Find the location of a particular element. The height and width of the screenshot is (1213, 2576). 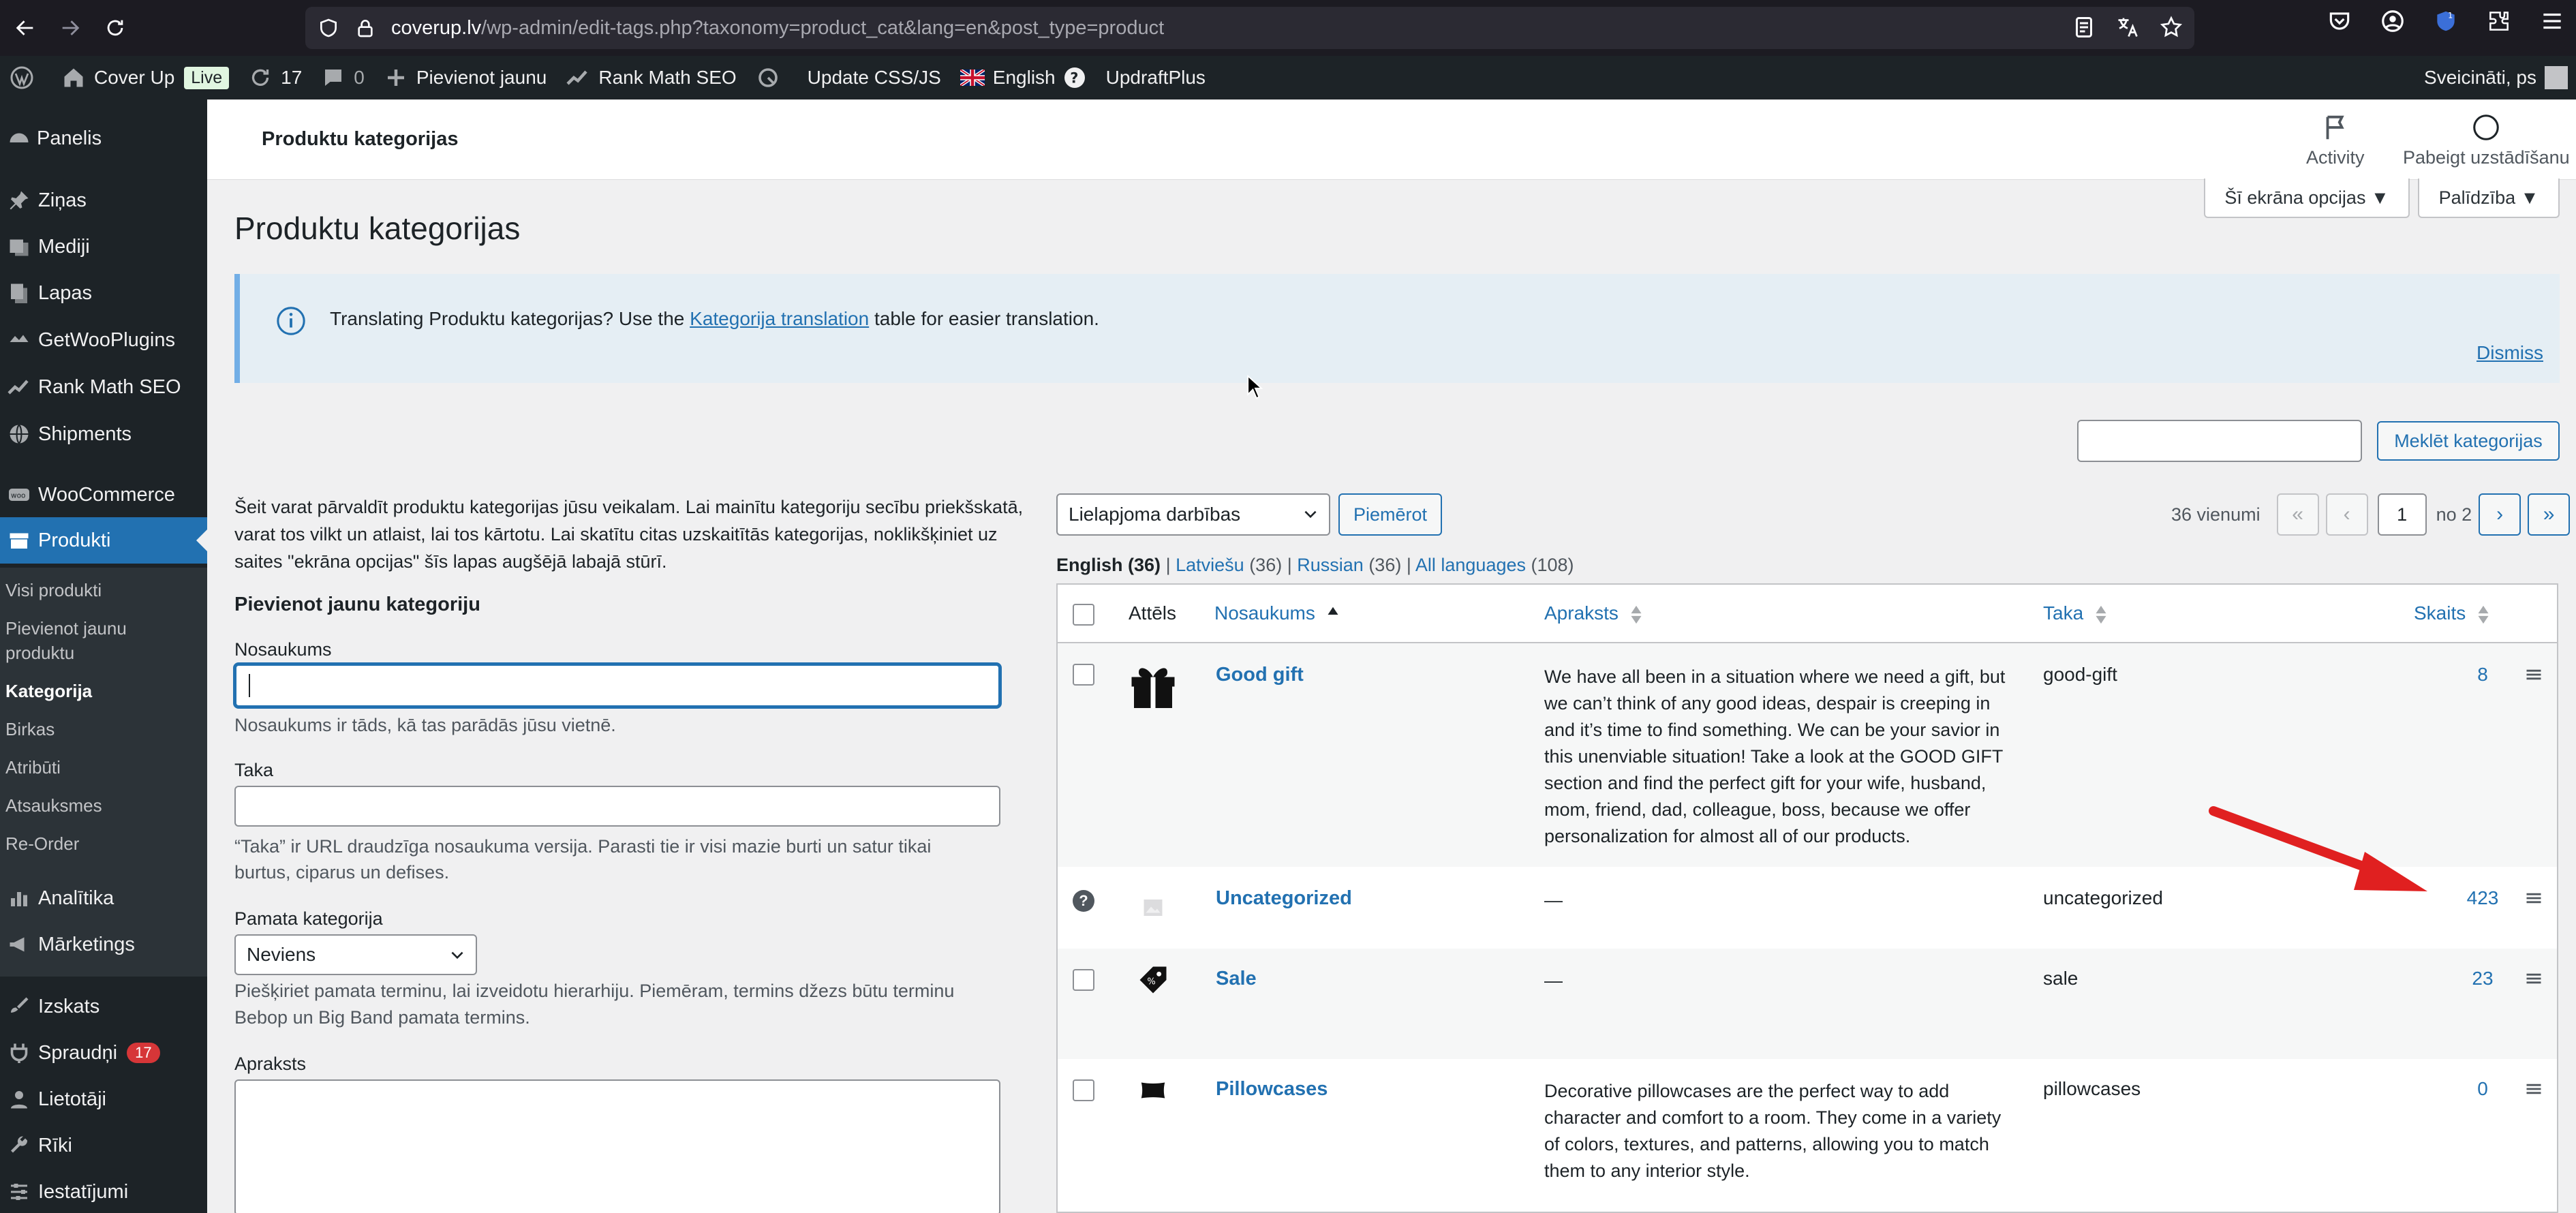

submenu-reorder: Re-Order is located at coordinates (42, 844).